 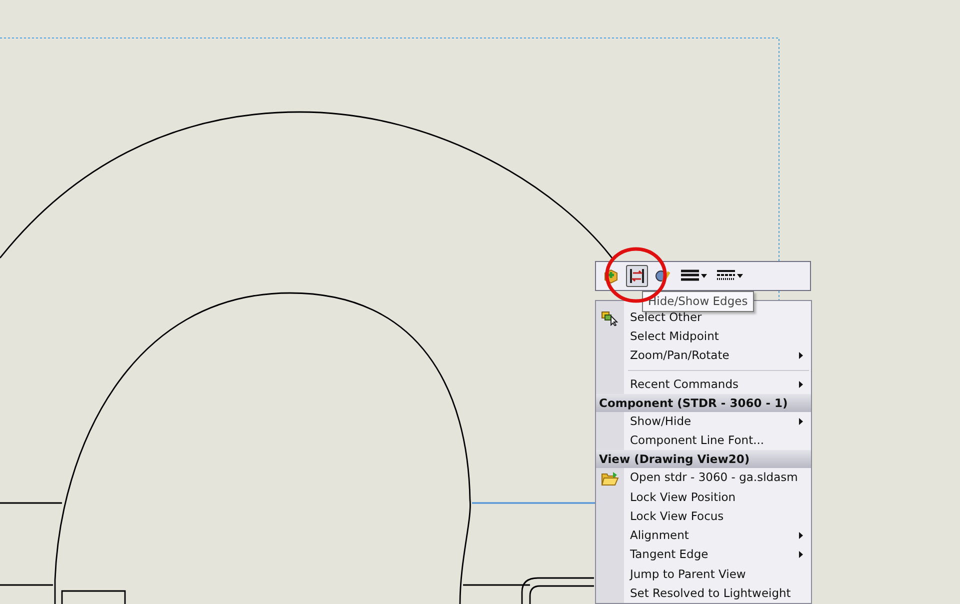 I want to click on menu-item: Tangent Edge, so click(x=703, y=555).